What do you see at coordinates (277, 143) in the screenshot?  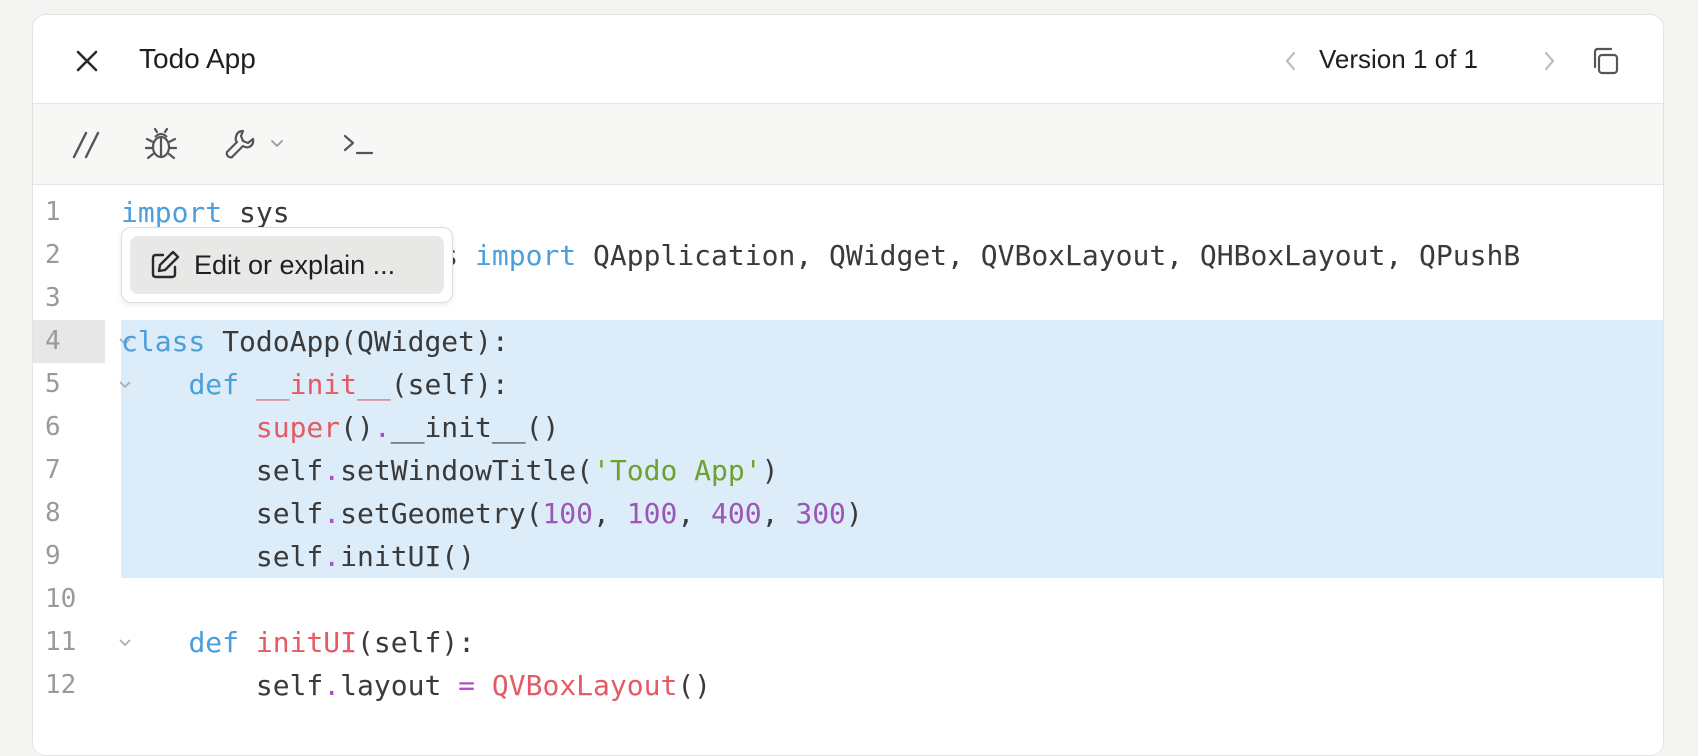 I see `chevron-down-icon` at bounding box center [277, 143].